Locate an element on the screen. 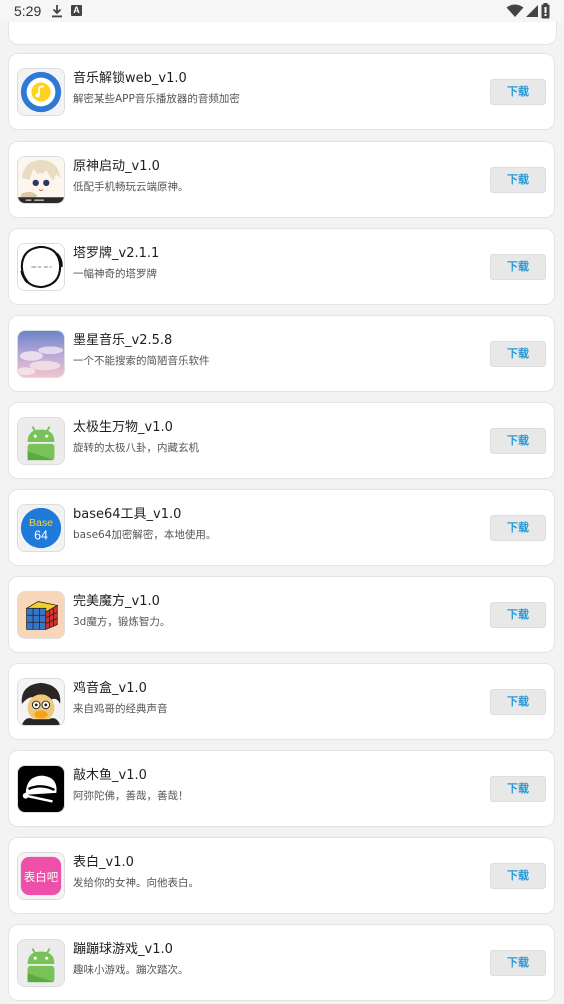 Image resolution: width=564 pixels, height=1004 pixels. app-name: 敲木鱼_v1.0 is located at coordinates (110, 775).